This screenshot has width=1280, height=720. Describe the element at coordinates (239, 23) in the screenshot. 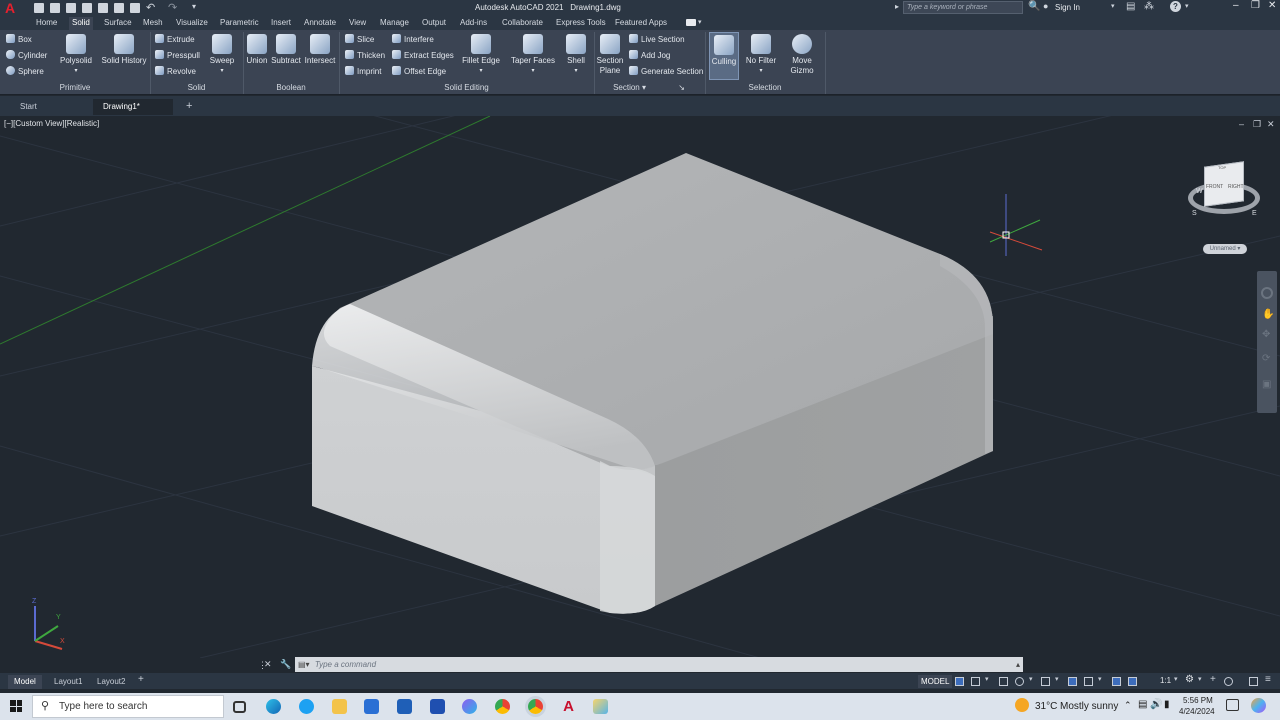

I see `tab-parametric: Parametric` at that location.